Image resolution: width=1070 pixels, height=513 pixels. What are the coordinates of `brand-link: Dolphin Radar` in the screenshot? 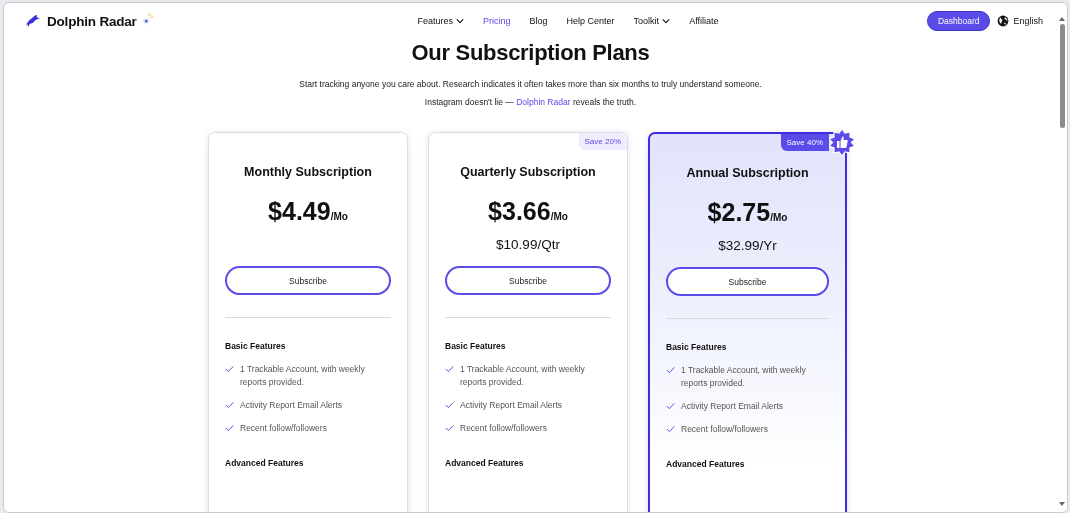 It's located at (543, 102).